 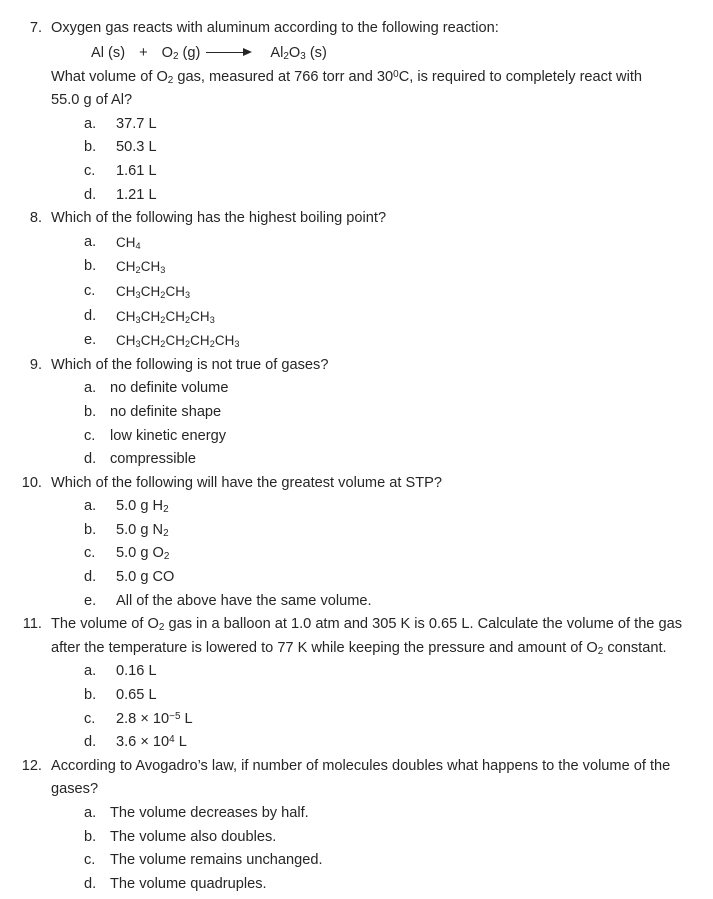 I want to click on choice-text: 2.8 × 10−5 L, so click(x=154, y=718).